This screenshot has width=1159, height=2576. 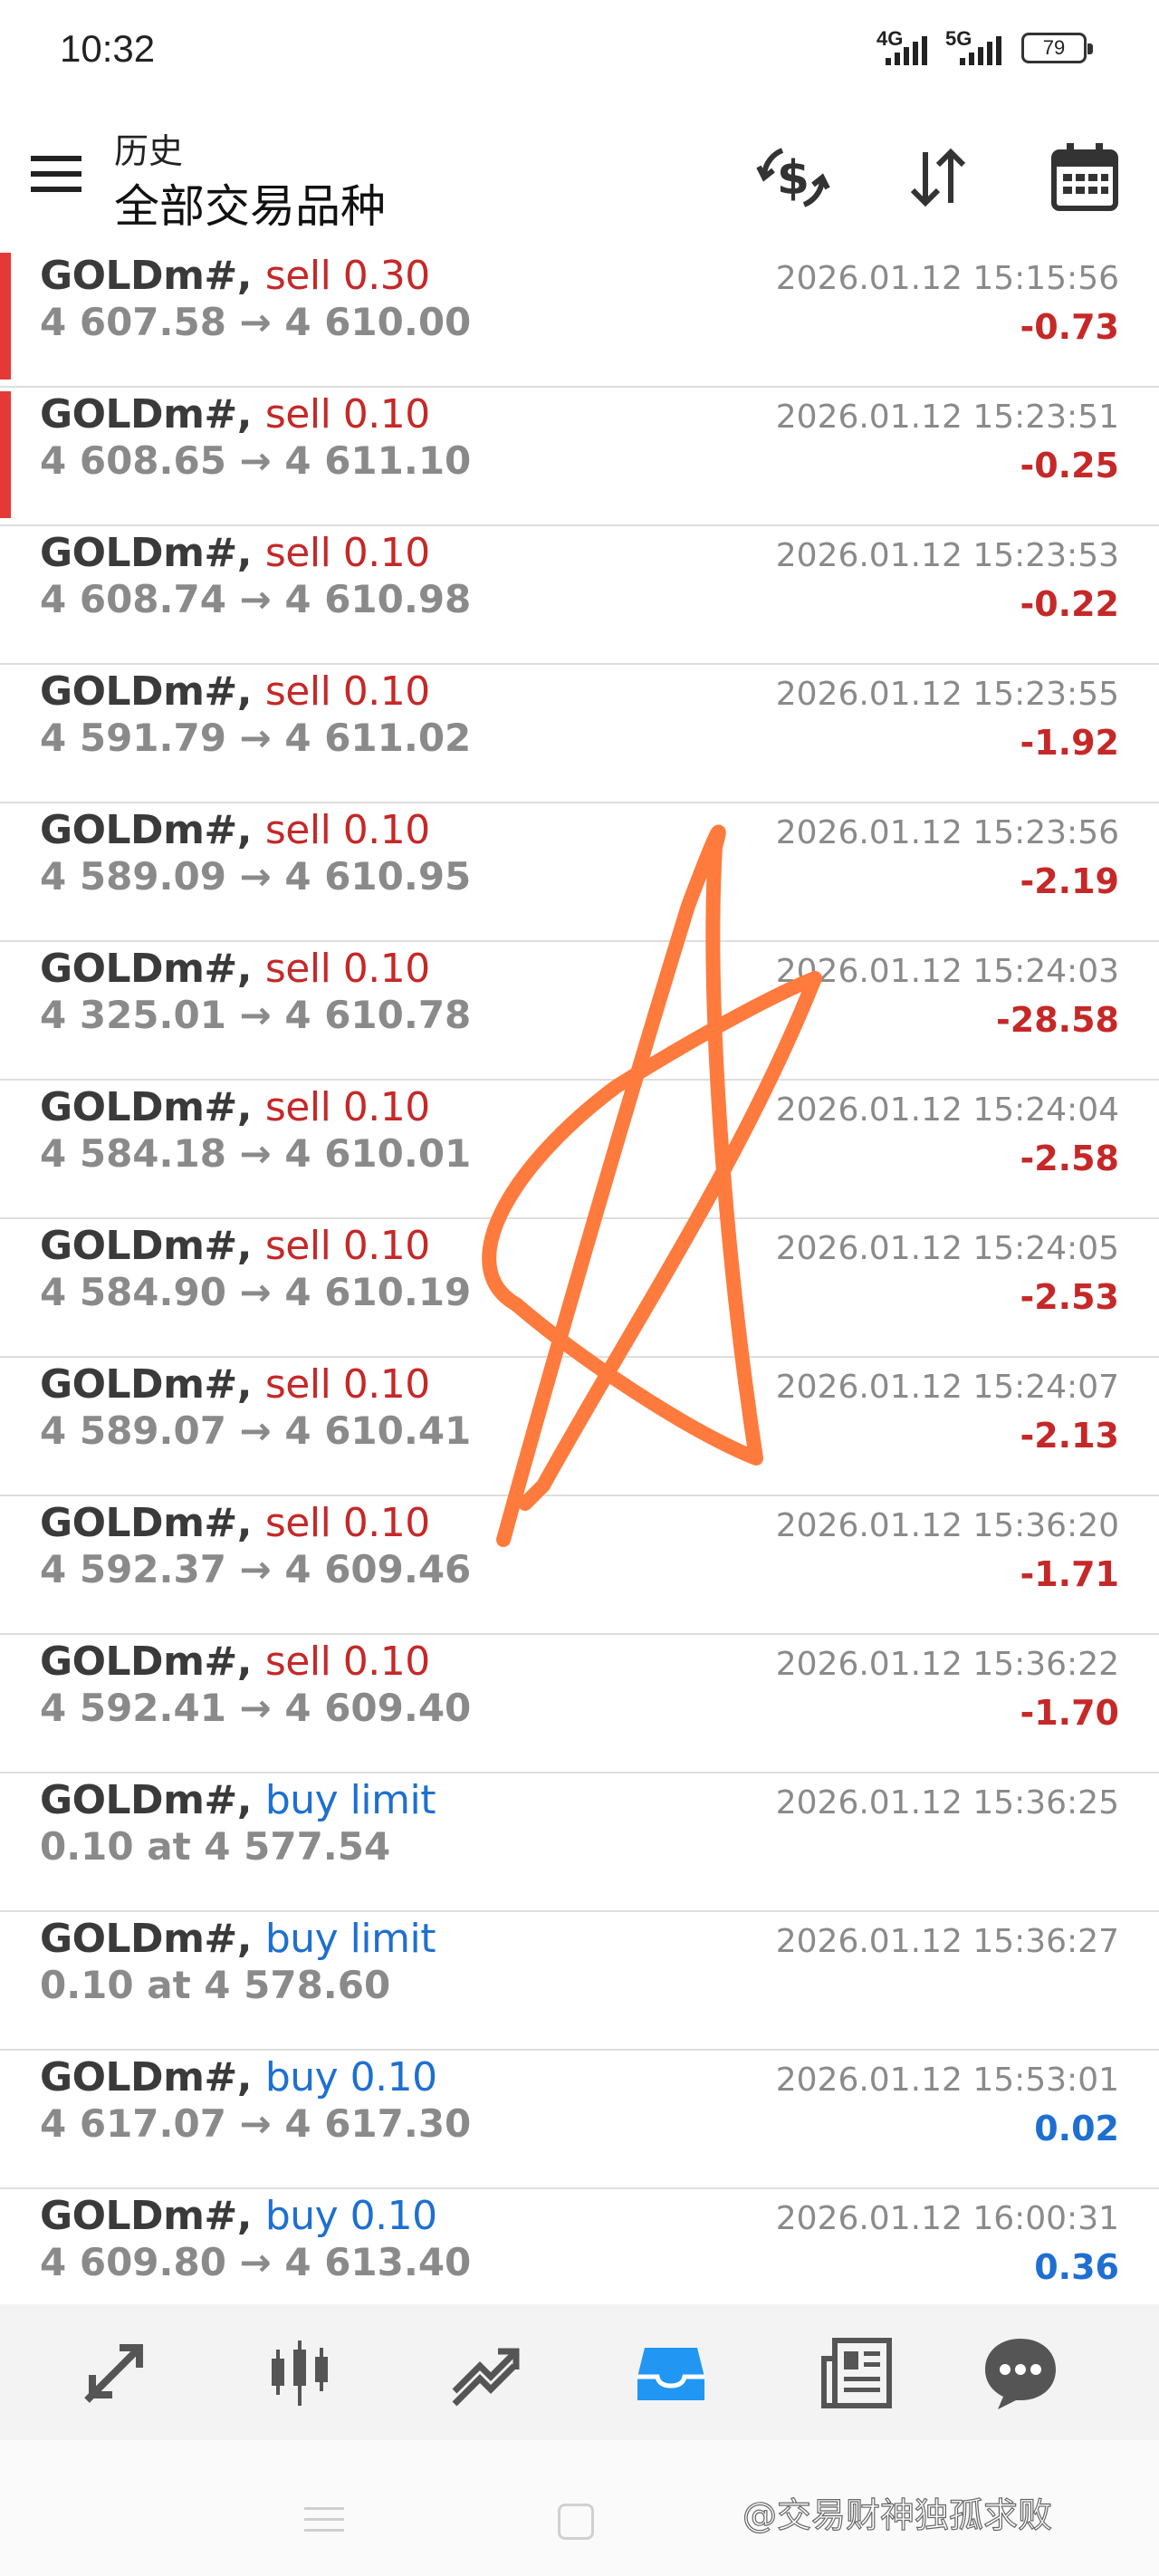 What do you see at coordinates (115, 2372) in the screenshot?
I see `quotes-icon` at bounding box center [115, 2372].